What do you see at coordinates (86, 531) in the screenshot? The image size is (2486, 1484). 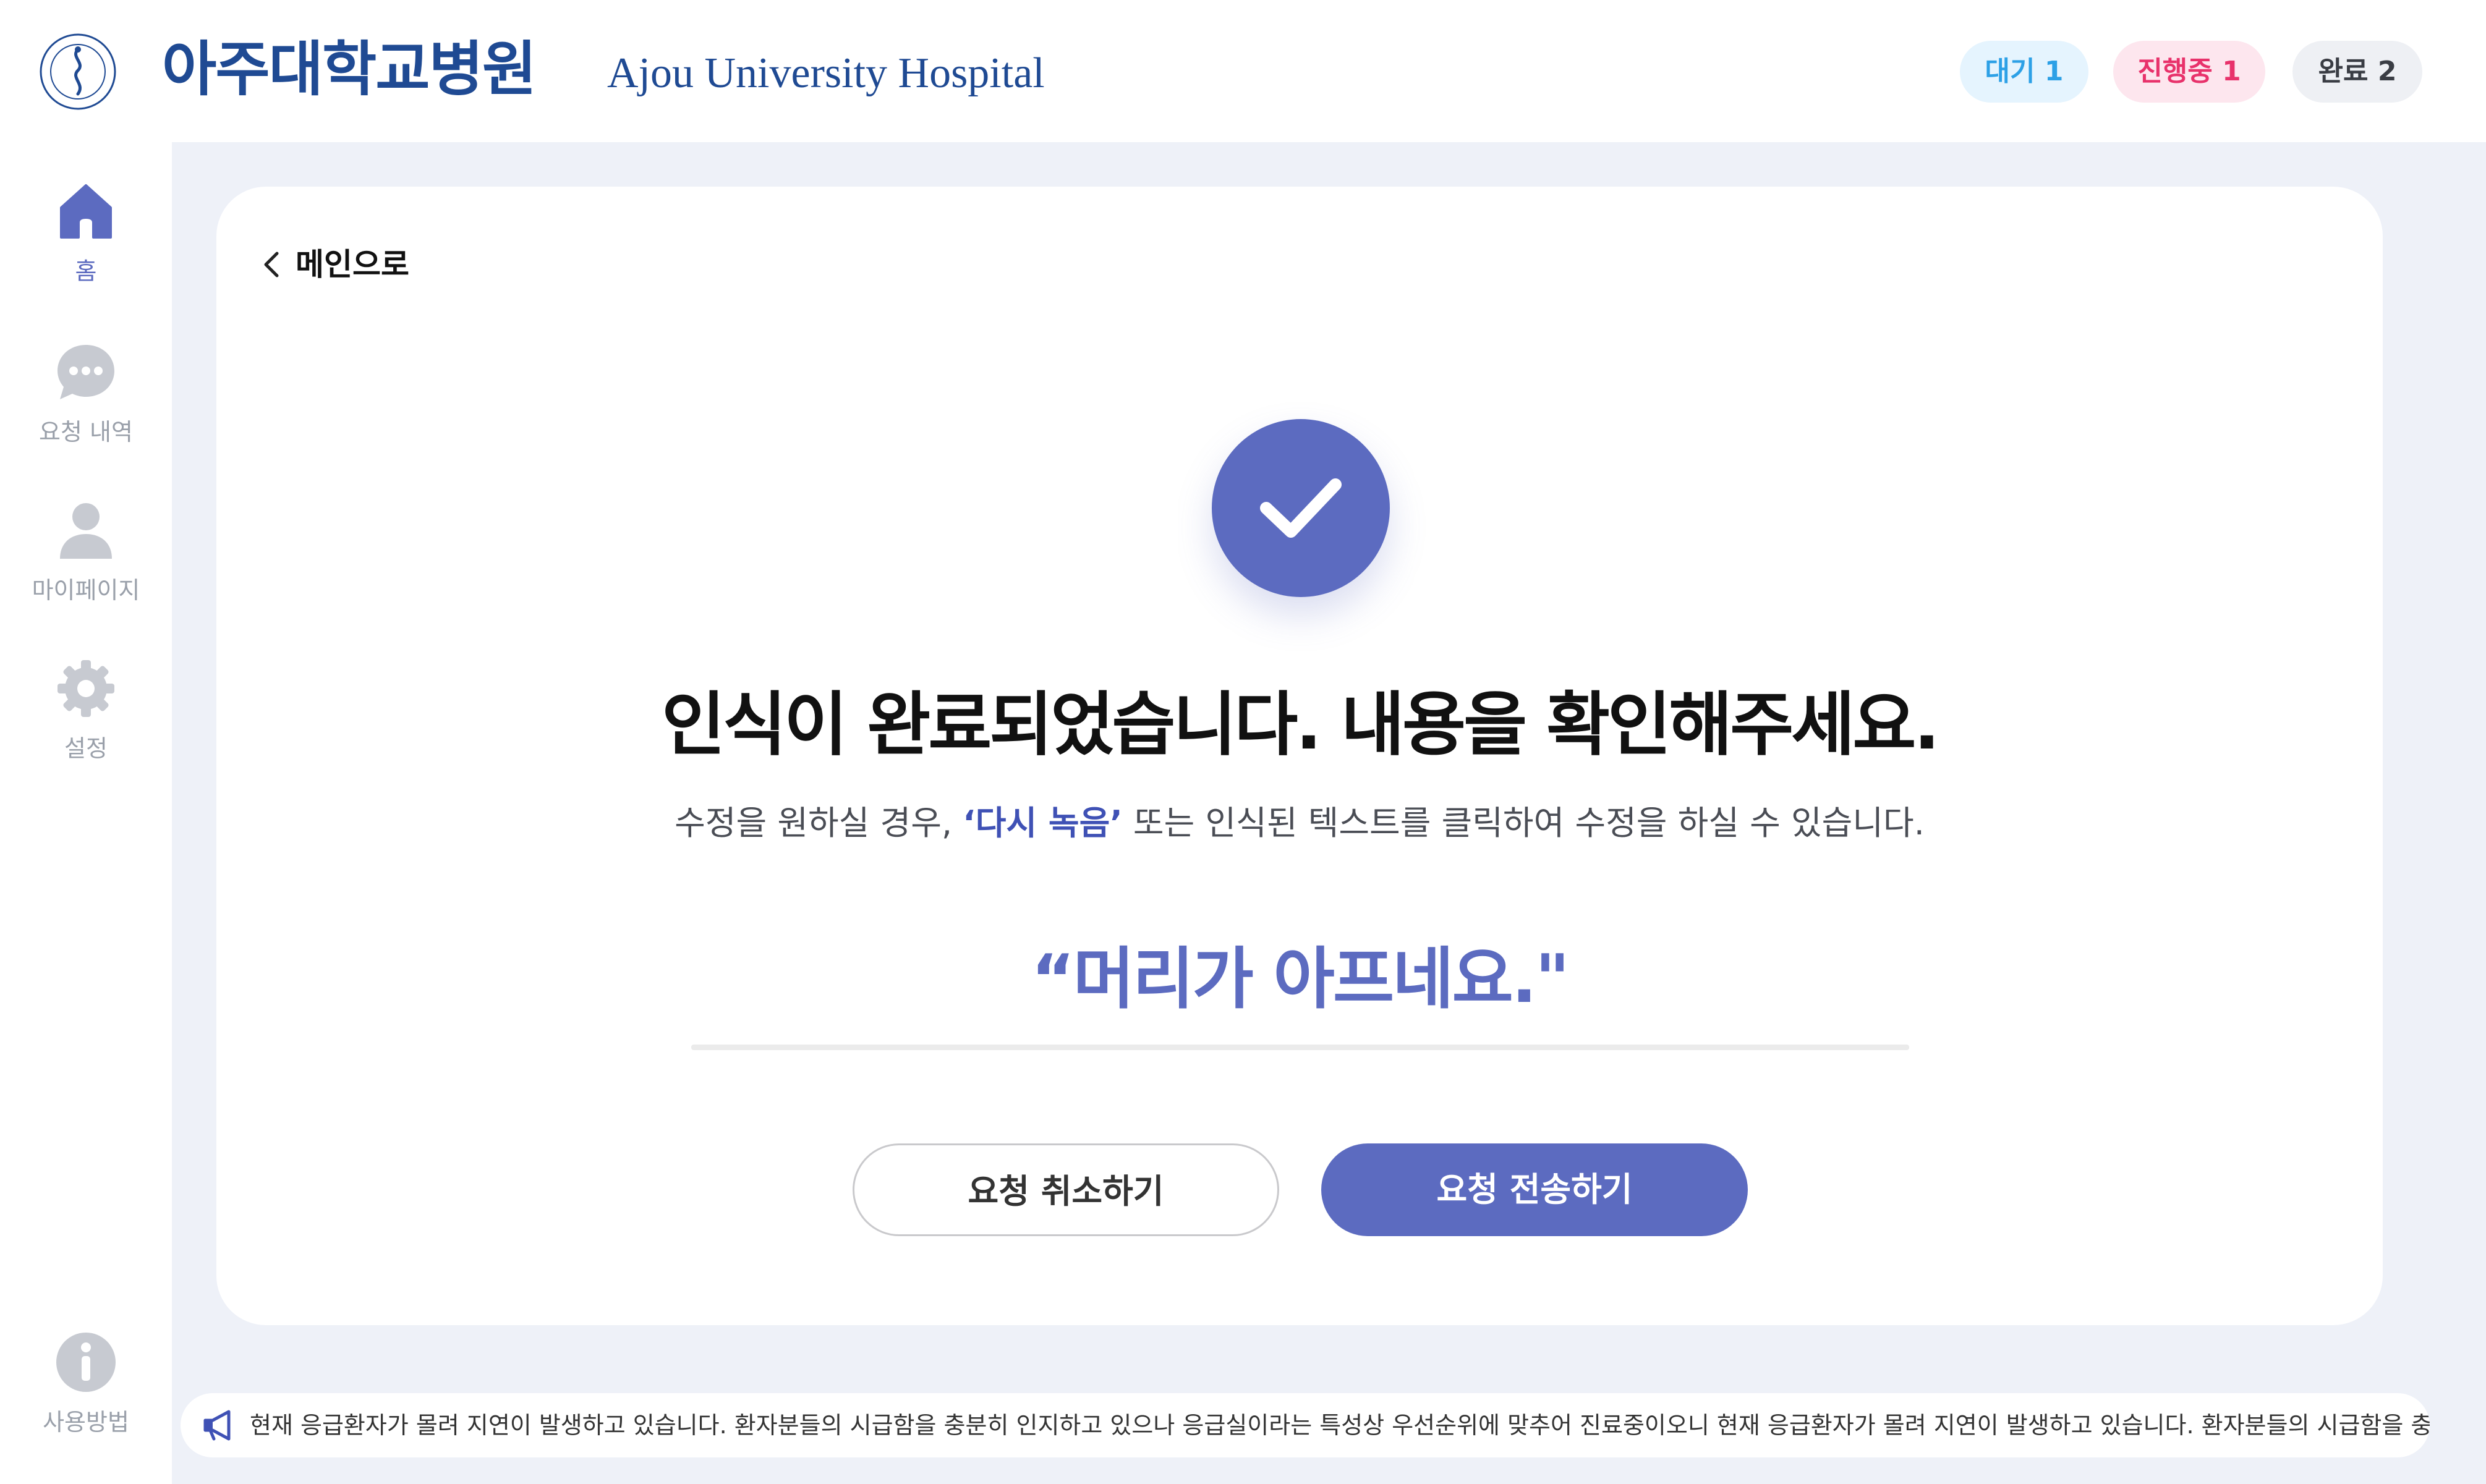 I see `user-icon` at bounding box center [86, 531].